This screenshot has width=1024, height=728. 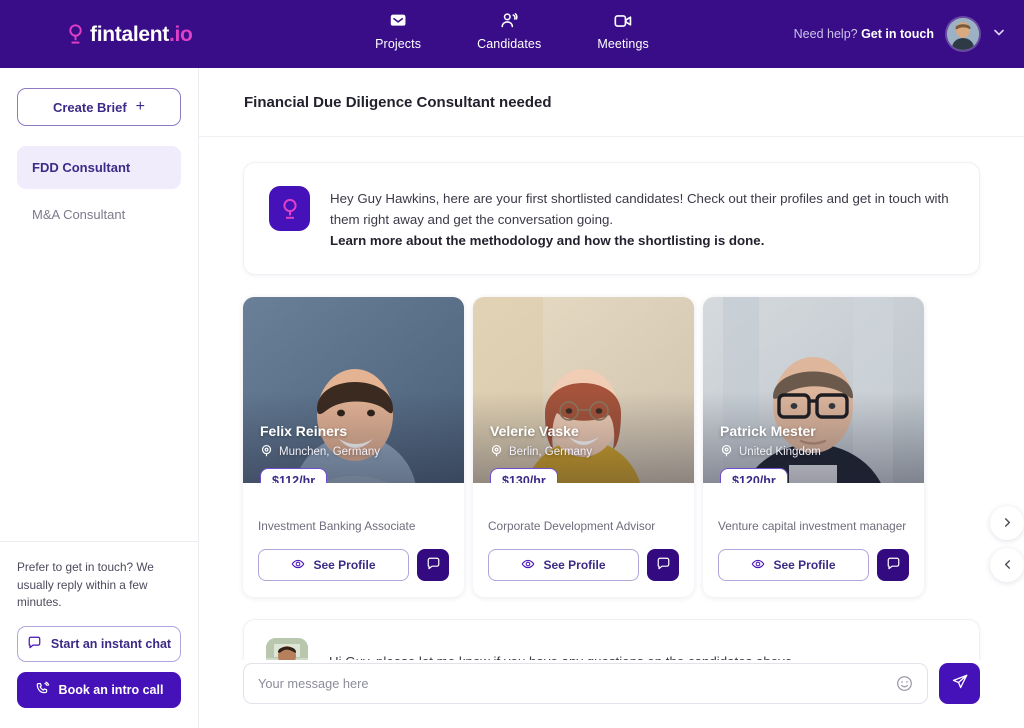 I want to click on candidate-location: United Kingdom, so click(x=770, y=452).